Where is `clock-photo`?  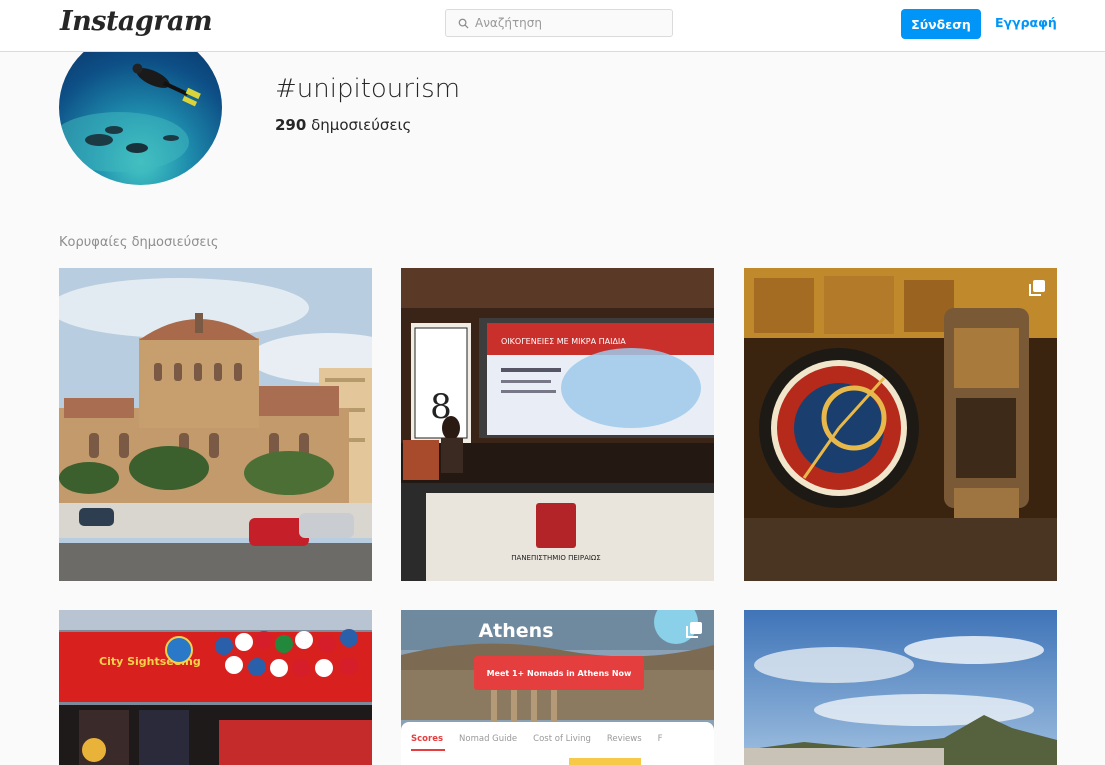
clock-photo is located at coordinates (900, 424).